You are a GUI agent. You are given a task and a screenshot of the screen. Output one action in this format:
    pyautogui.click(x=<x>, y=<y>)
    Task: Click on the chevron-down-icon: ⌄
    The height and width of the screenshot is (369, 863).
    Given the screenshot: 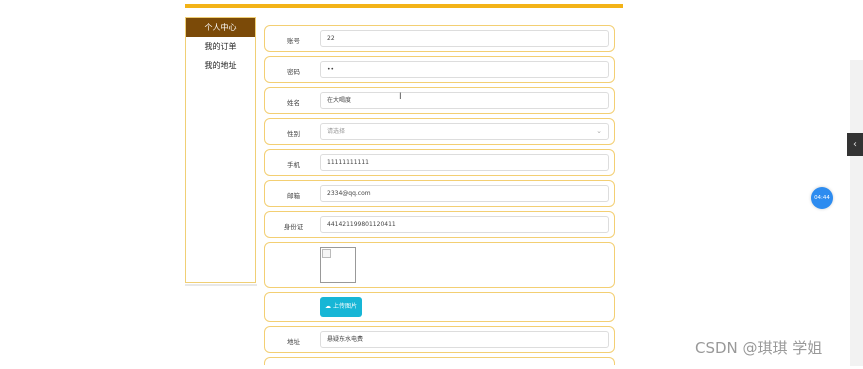 What is the action you would take?
    pyautogui.click(x=599, y=131)
    